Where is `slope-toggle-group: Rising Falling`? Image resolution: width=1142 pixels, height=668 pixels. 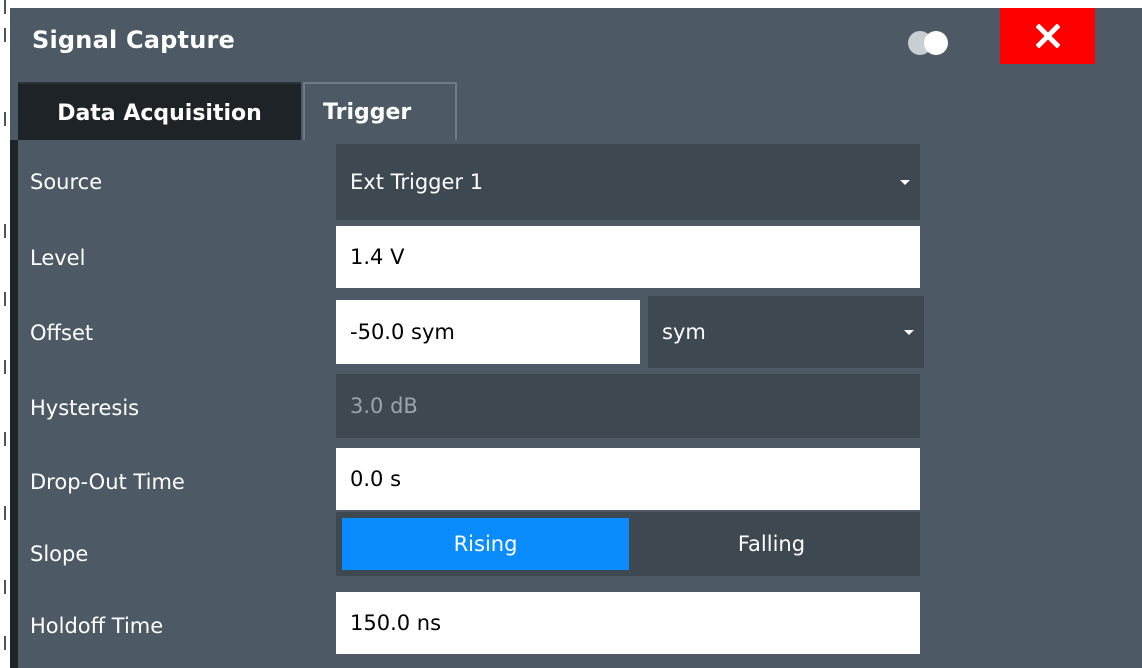 slope-toggle-group: Rising Falling is located at coordinates (628, 544).